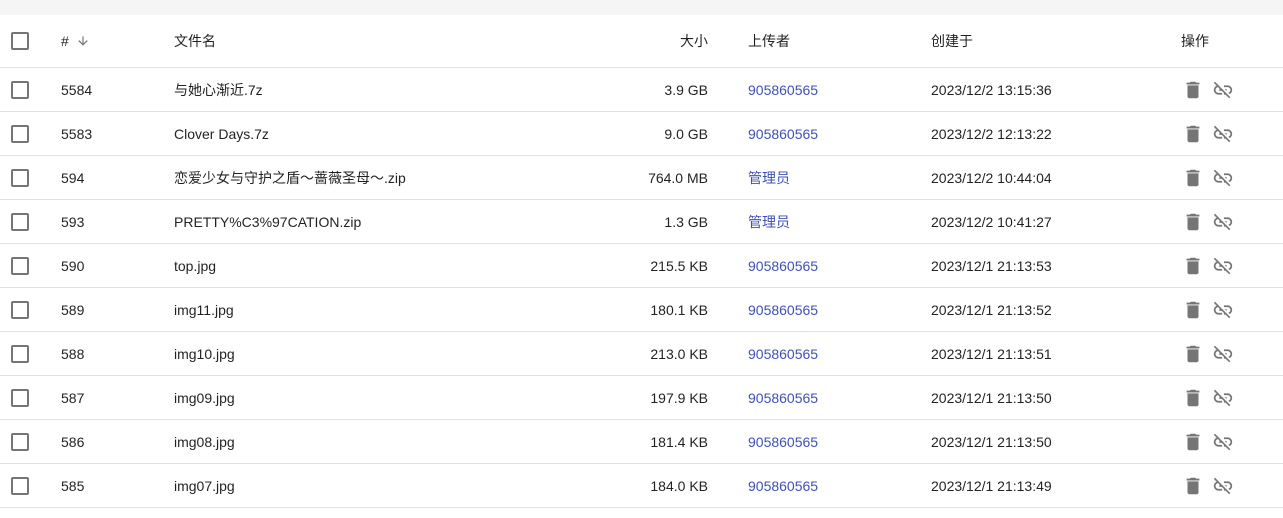 The height and width of the screenshot is (518, 1283). Describe the element at coordinates (678, 177) in the screenshot. I see `file-size: 764.0 MB` at that location.